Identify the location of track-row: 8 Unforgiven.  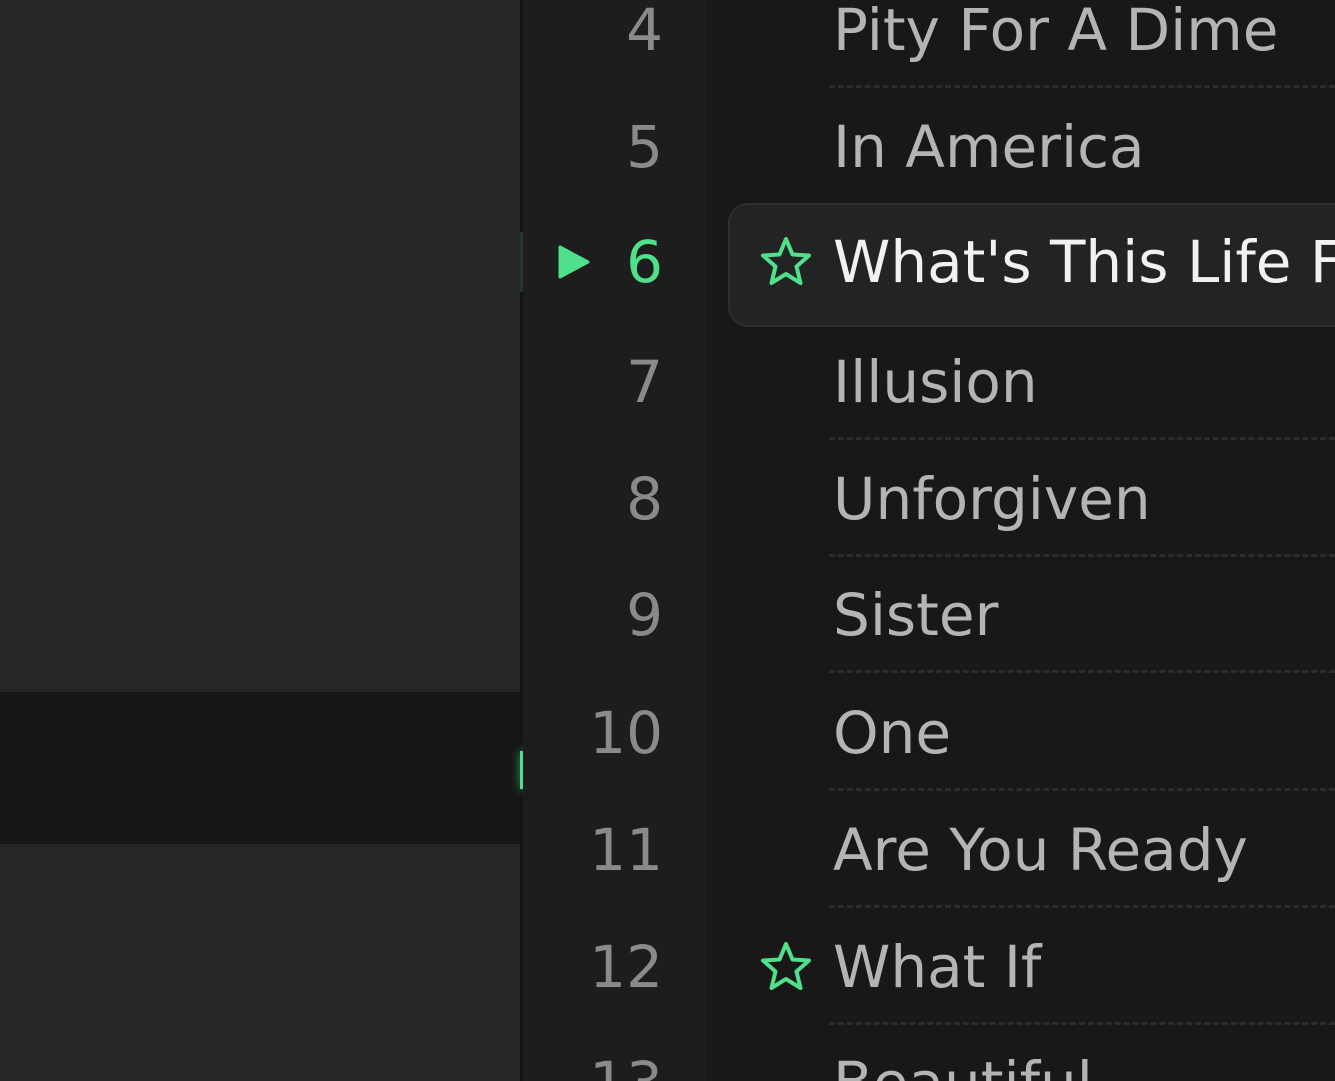
(929, 498).